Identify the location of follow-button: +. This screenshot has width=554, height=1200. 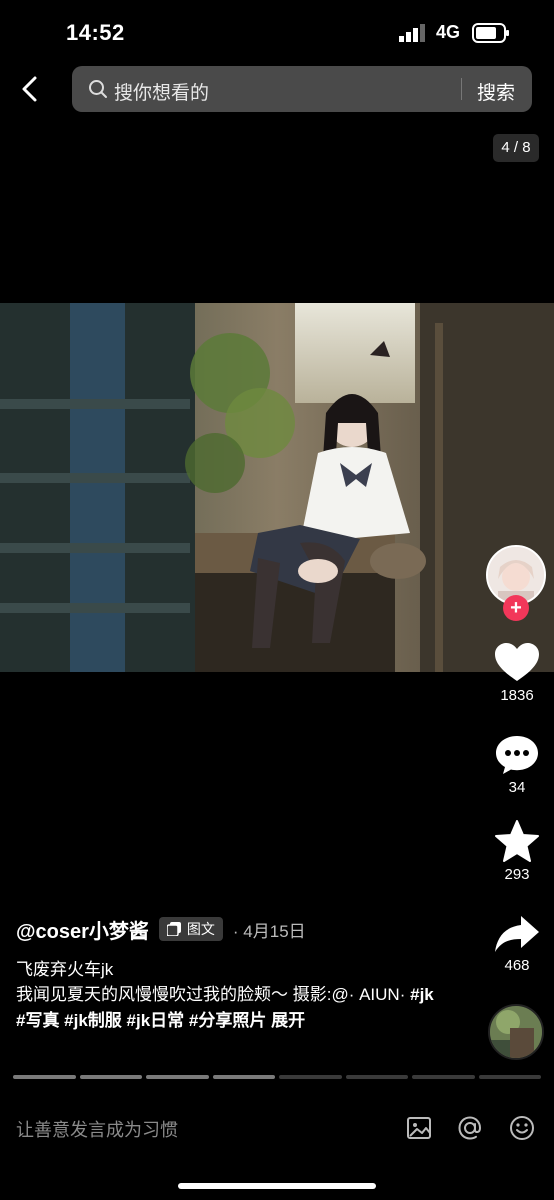
(516, 608).